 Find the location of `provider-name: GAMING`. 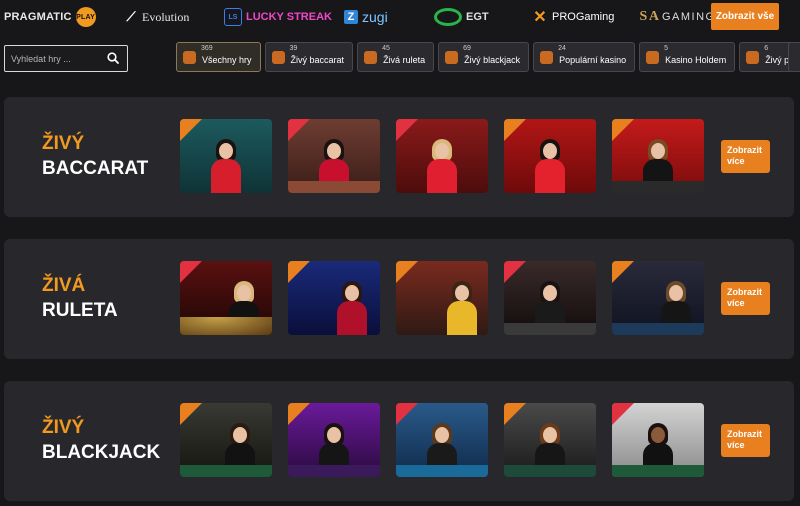

provider-name: GAMING is located at coordinates (689, 17).